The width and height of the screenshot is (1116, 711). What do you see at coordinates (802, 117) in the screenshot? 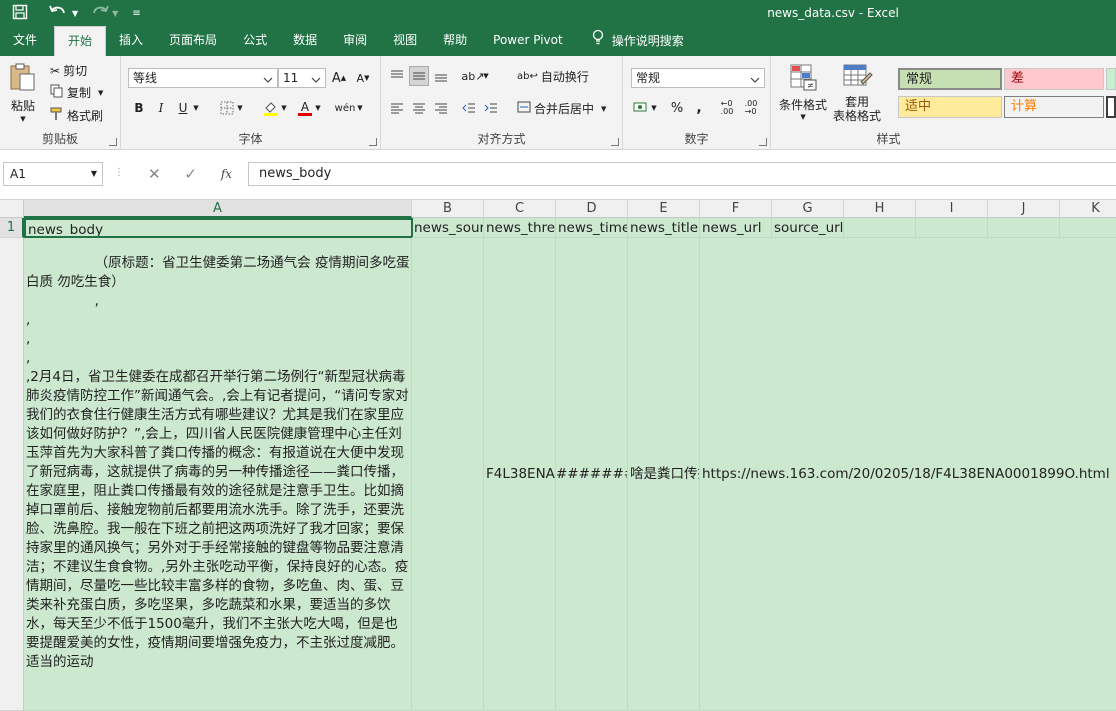
I see `conditional-format-dropdown-icon: ▼` at bounding box center [802, 117].